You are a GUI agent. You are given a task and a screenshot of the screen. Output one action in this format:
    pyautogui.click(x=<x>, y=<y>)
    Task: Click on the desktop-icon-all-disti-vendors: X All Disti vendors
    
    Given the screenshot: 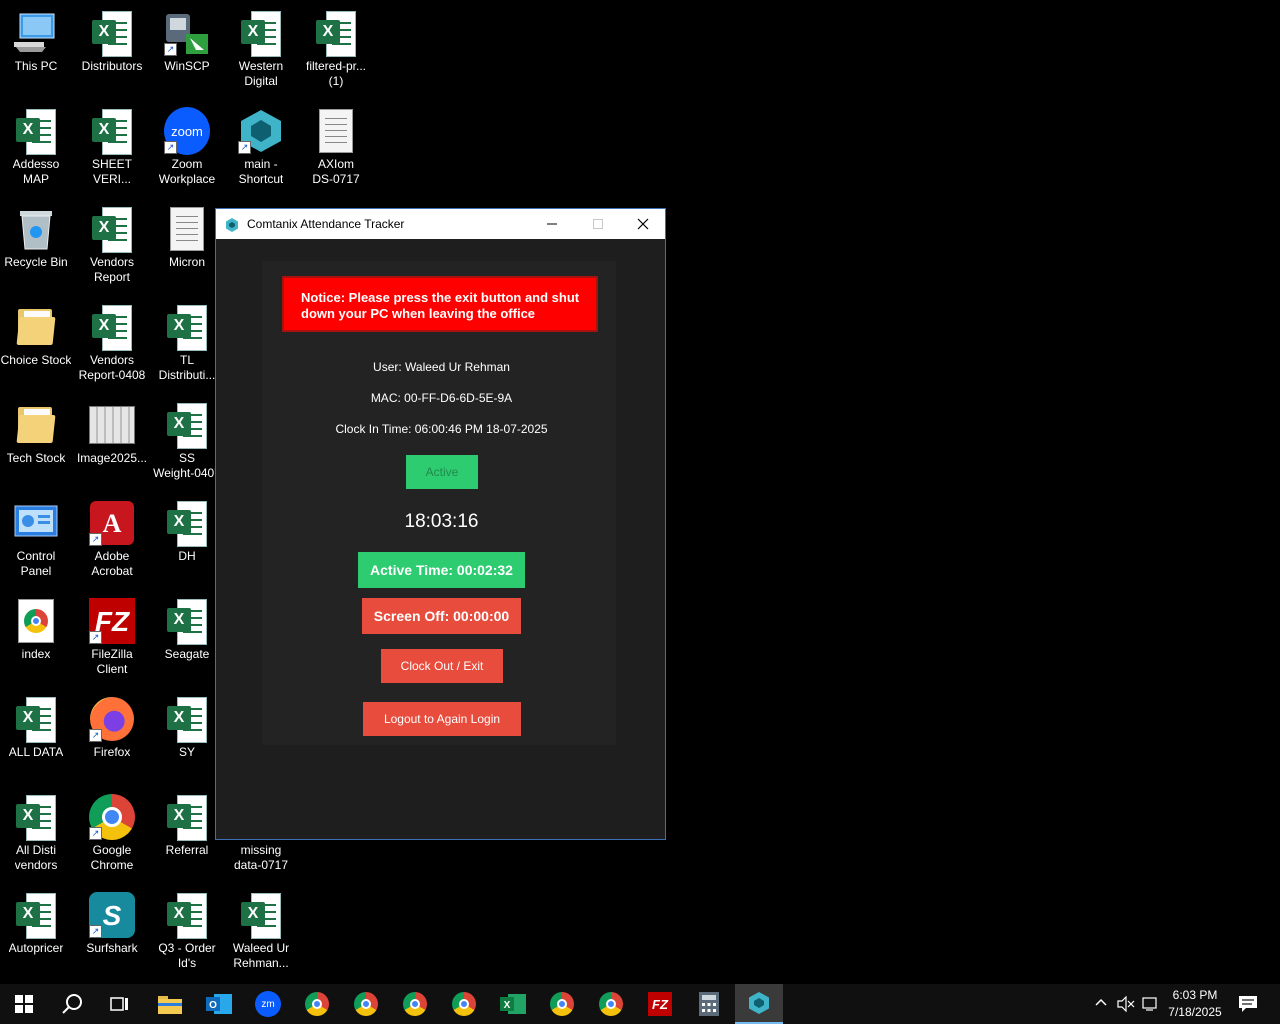 What is the action you would take?
    pyautogui.click(x=37, y=834)
    